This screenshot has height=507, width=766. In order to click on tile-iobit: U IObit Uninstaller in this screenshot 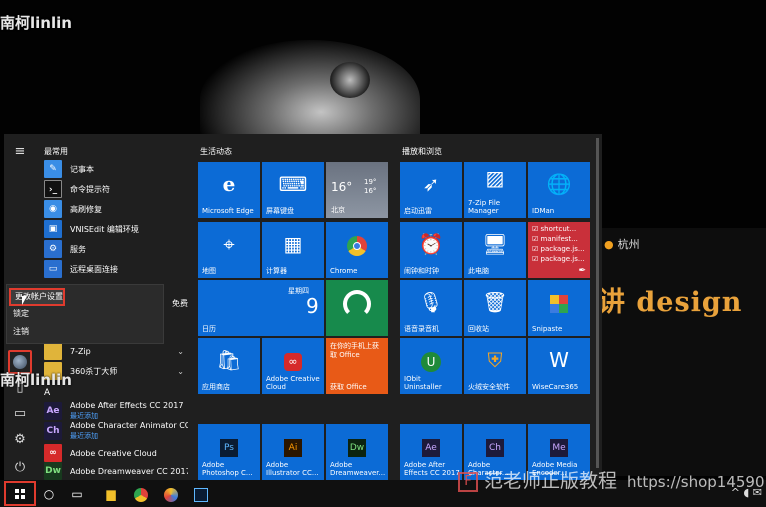, I will do `click(431, 366)`.